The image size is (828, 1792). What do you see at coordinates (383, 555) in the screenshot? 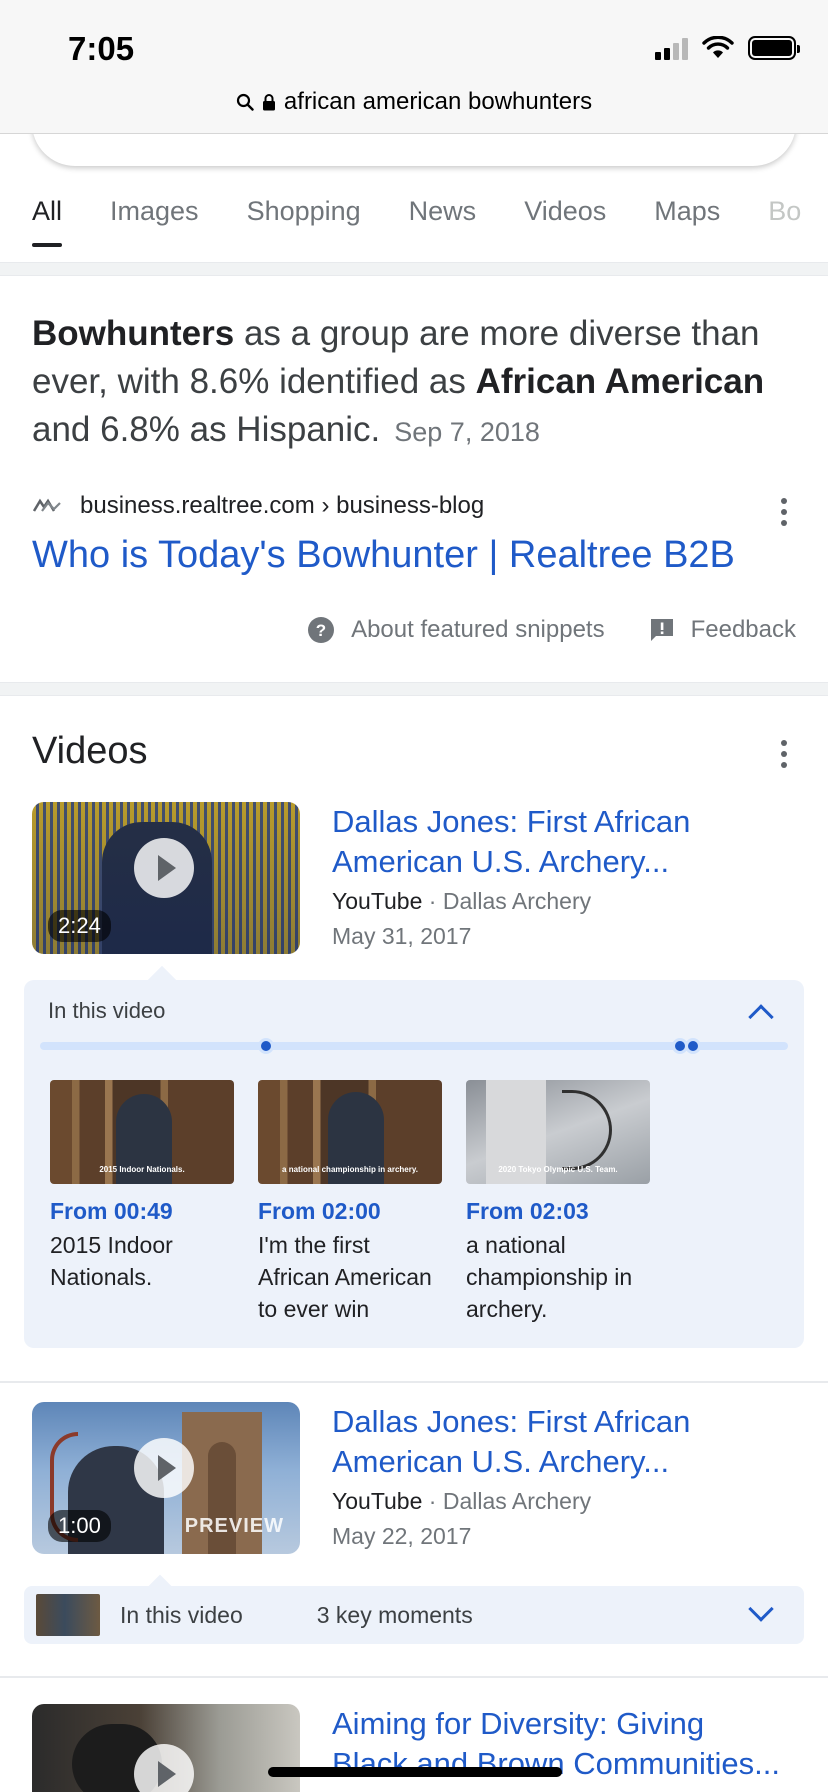
I see `snippet-result-link: Who is Today's Bowhunter | Realtree B2B` at bounding box center [383, 555].